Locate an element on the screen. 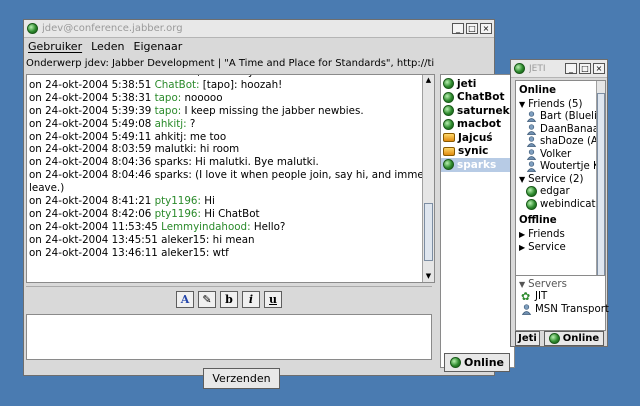  contact-item: ✿ JIT is located at coordinates (563, 296).